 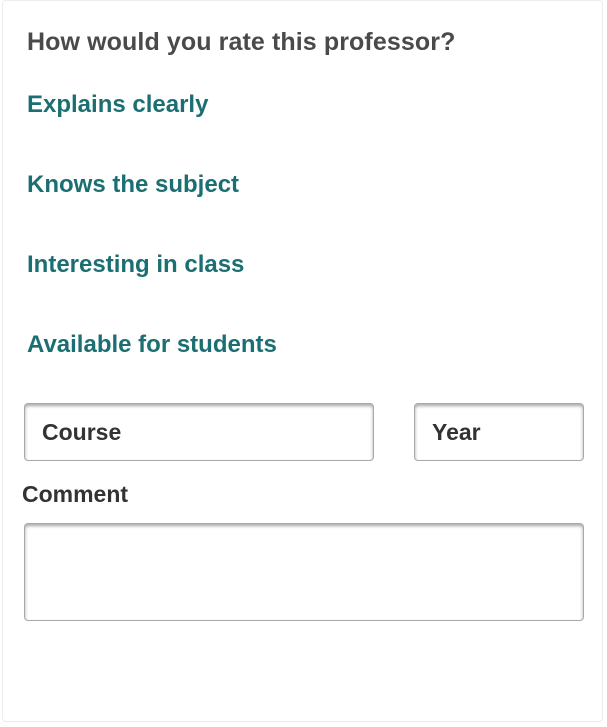 What do you see at coordinates (199, 432) in the screenshot?
I see `course-input` at bounding box center [199, 432].